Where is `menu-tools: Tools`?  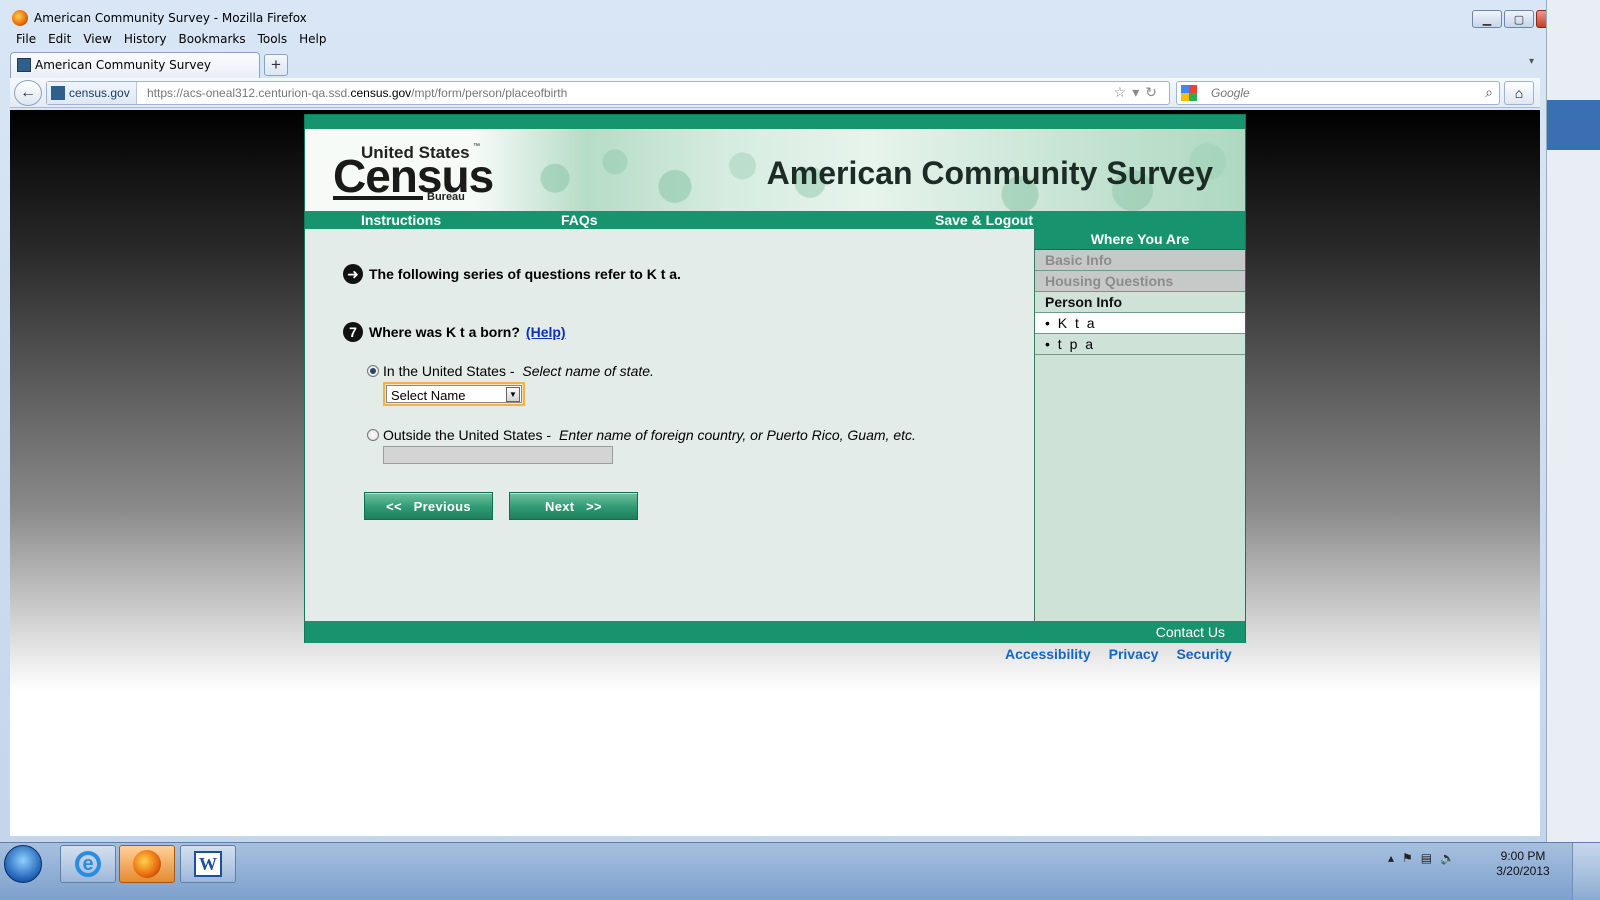 menu-tools: Tools is located at coordinates (273, 40).